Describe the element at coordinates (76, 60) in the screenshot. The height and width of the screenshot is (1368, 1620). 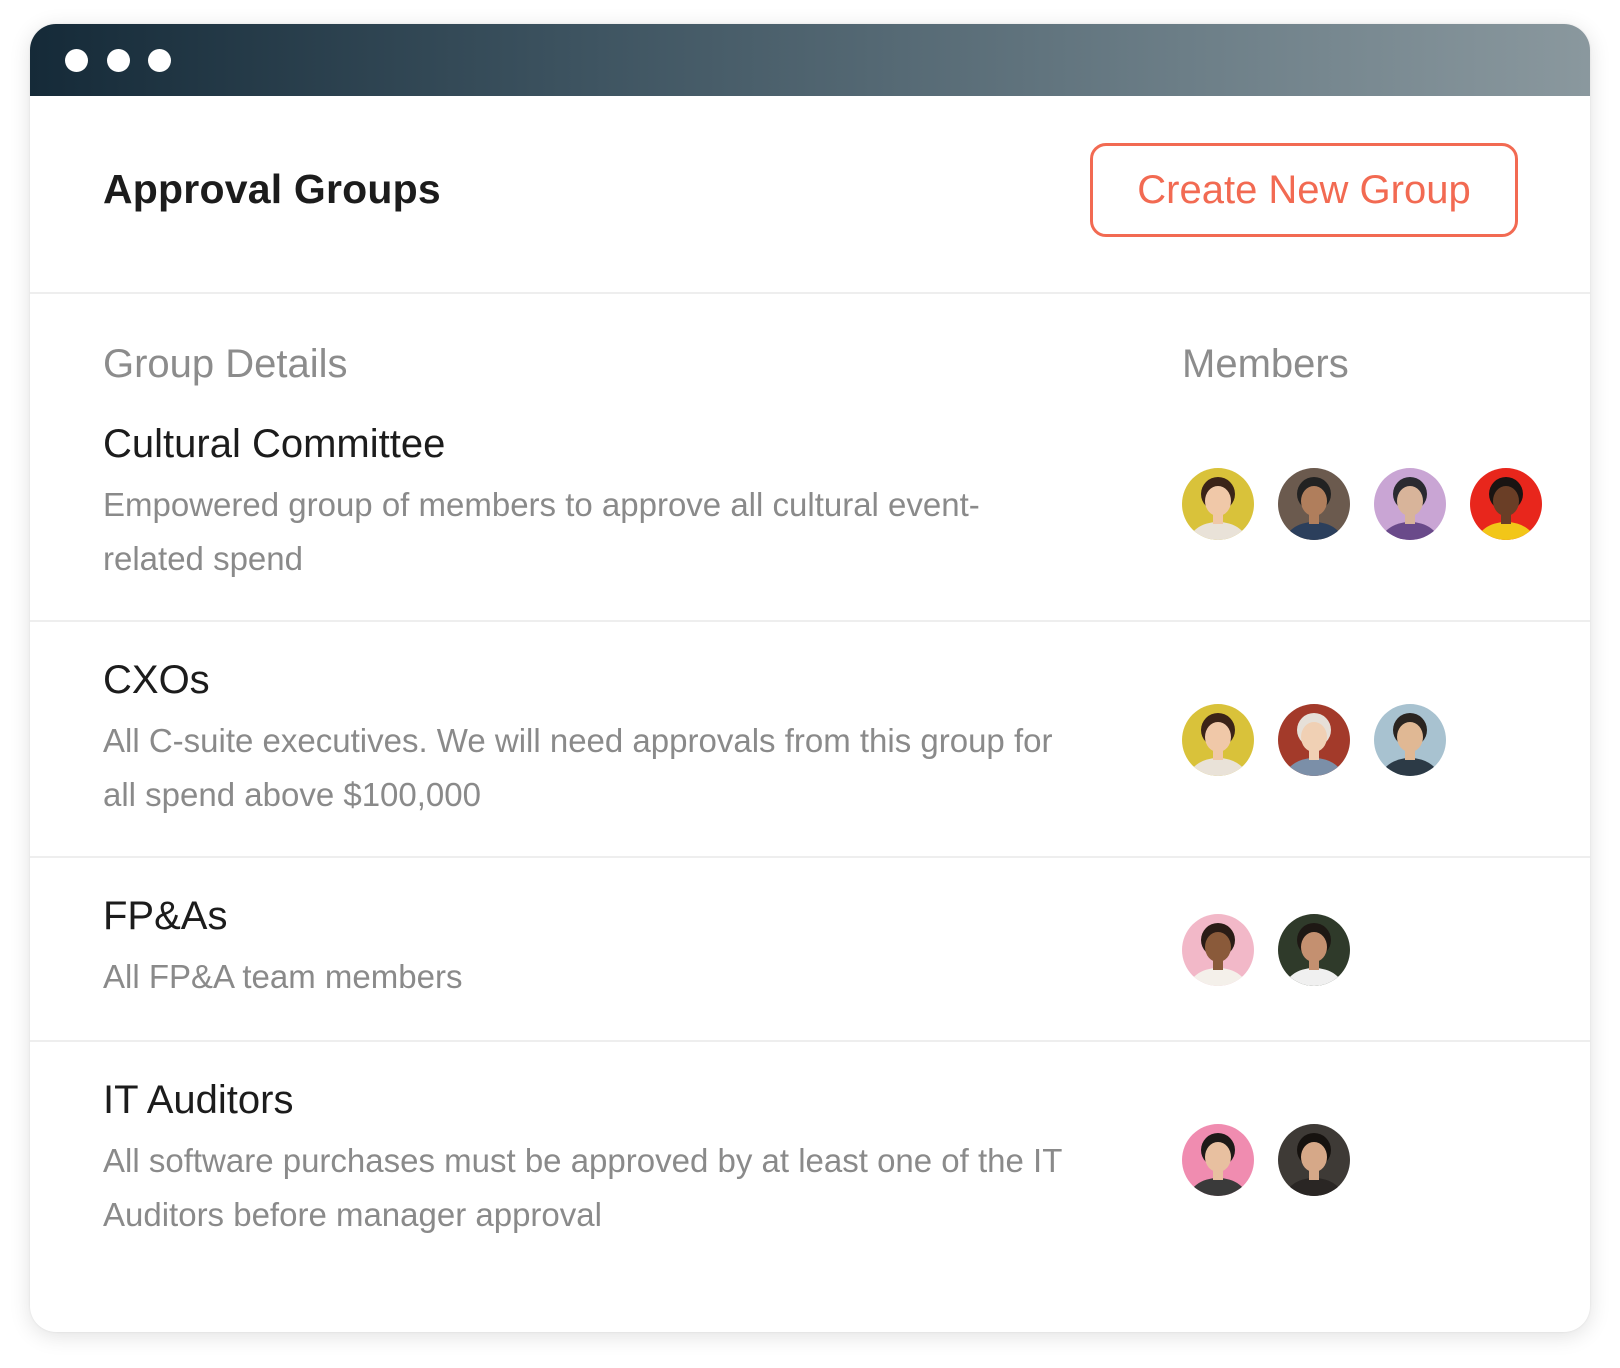
I see `close-window-dot` at that location.